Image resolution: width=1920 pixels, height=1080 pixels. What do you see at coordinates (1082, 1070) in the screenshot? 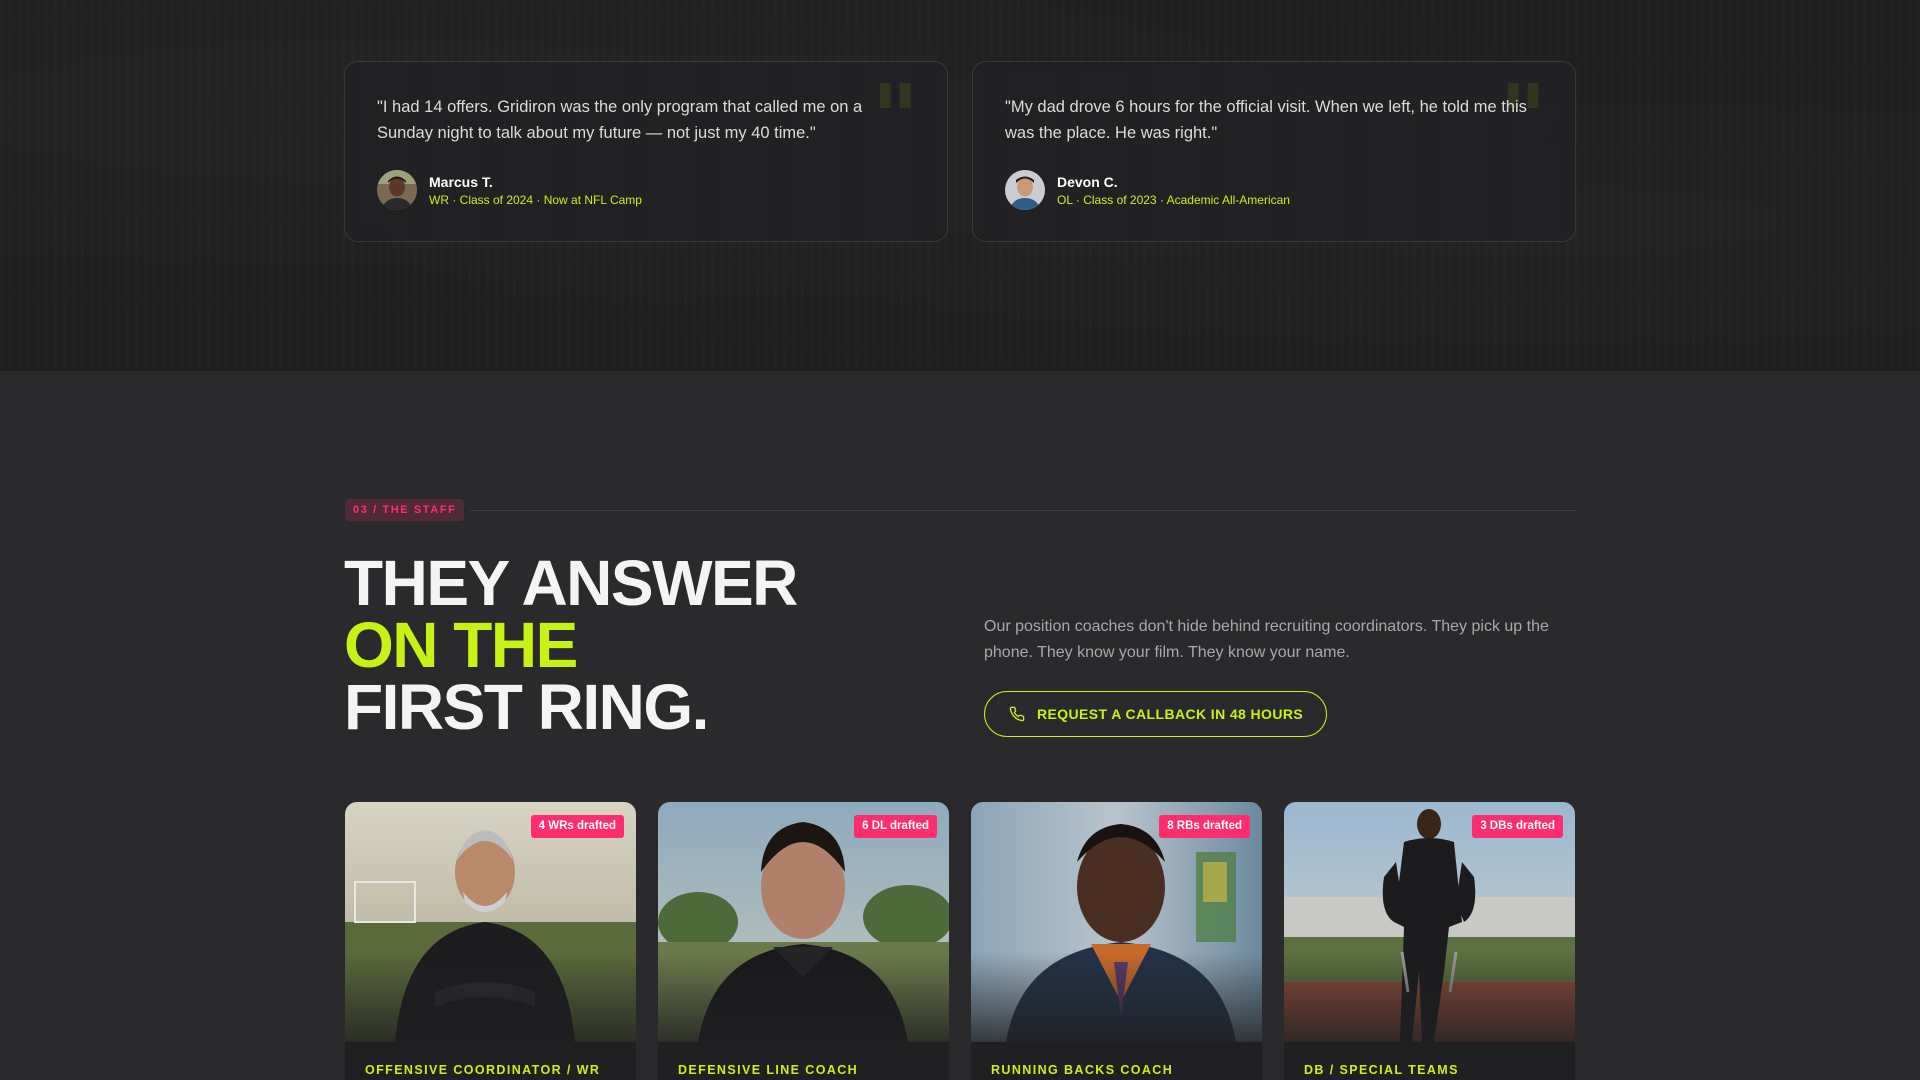
I see `coach-role: RUNNING BACKS COACH` at bounding box center [1082, 1070].